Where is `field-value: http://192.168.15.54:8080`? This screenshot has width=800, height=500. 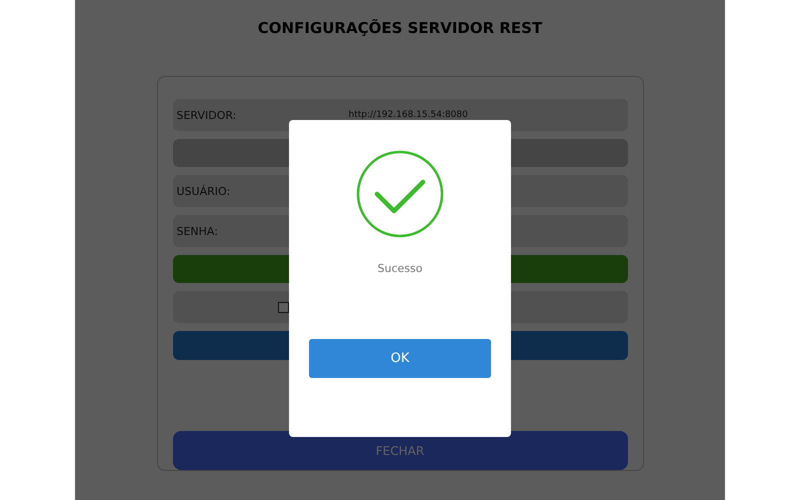 field-value: http://192.168.15.54:8080 is located at coordinates (408, 115).